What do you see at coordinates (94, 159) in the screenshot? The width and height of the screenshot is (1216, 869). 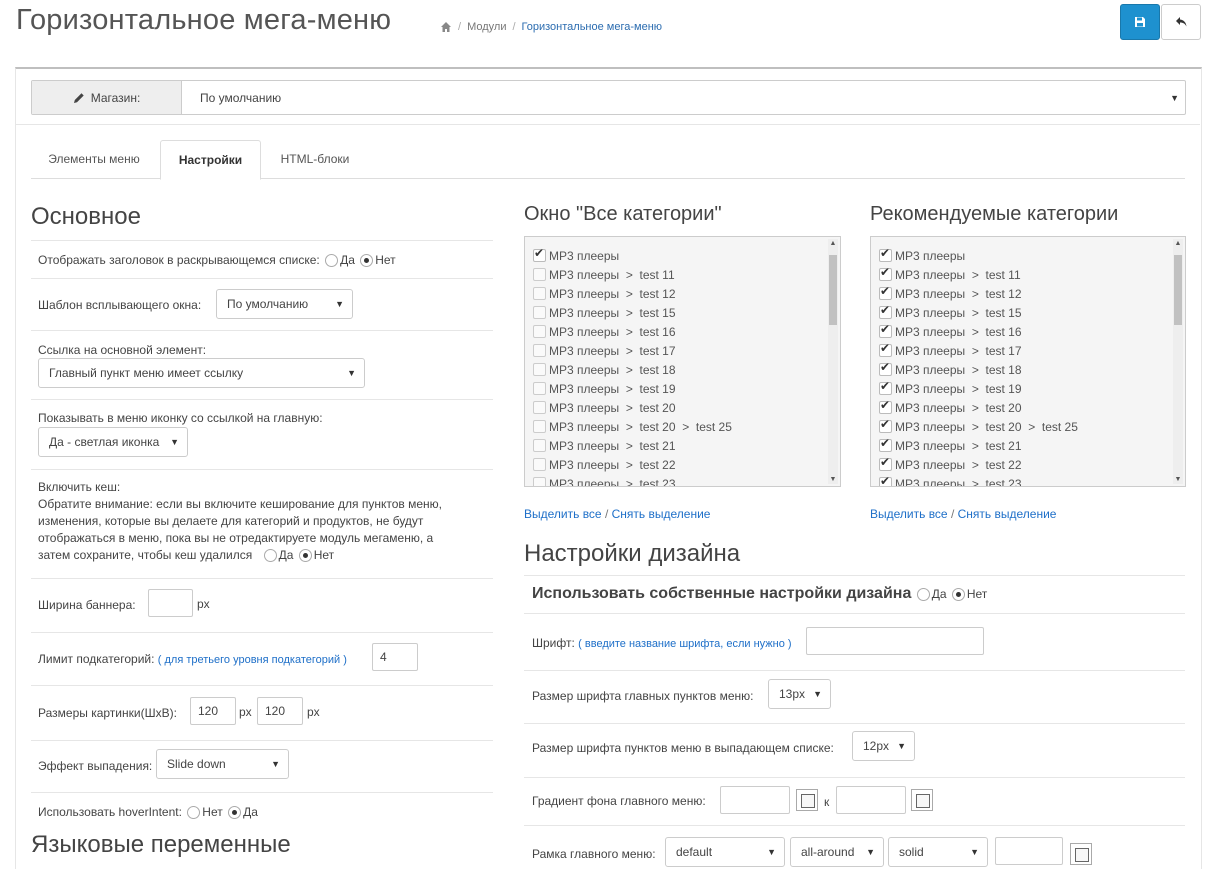 I see `tab-menu-items: Элементы меню` at bounding box center [94, 159].